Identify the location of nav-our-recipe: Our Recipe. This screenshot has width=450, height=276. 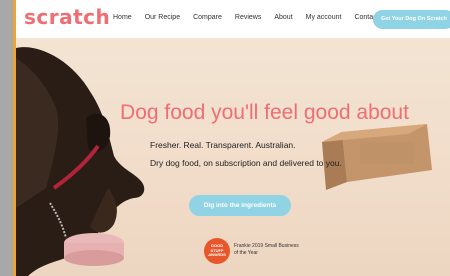
(162, 17).